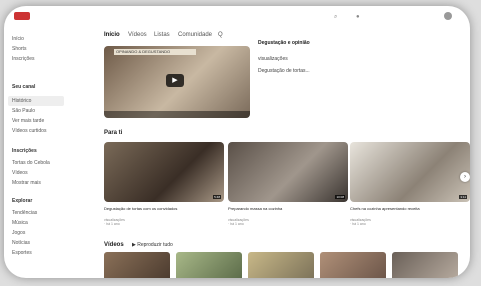 The width and height of the screenshot is (481, 286). Describe the element at coordinates (164, 172) in the screenshot. I see `video-thumbnail: 5:48` at that location.